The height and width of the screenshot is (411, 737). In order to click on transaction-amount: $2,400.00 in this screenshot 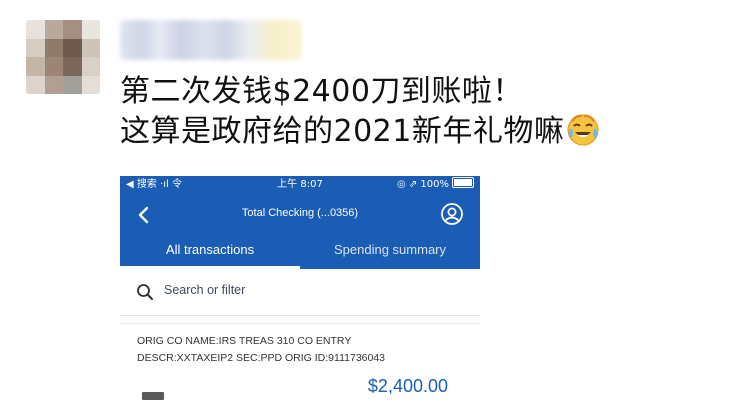, I will do `click(407, 386)`.